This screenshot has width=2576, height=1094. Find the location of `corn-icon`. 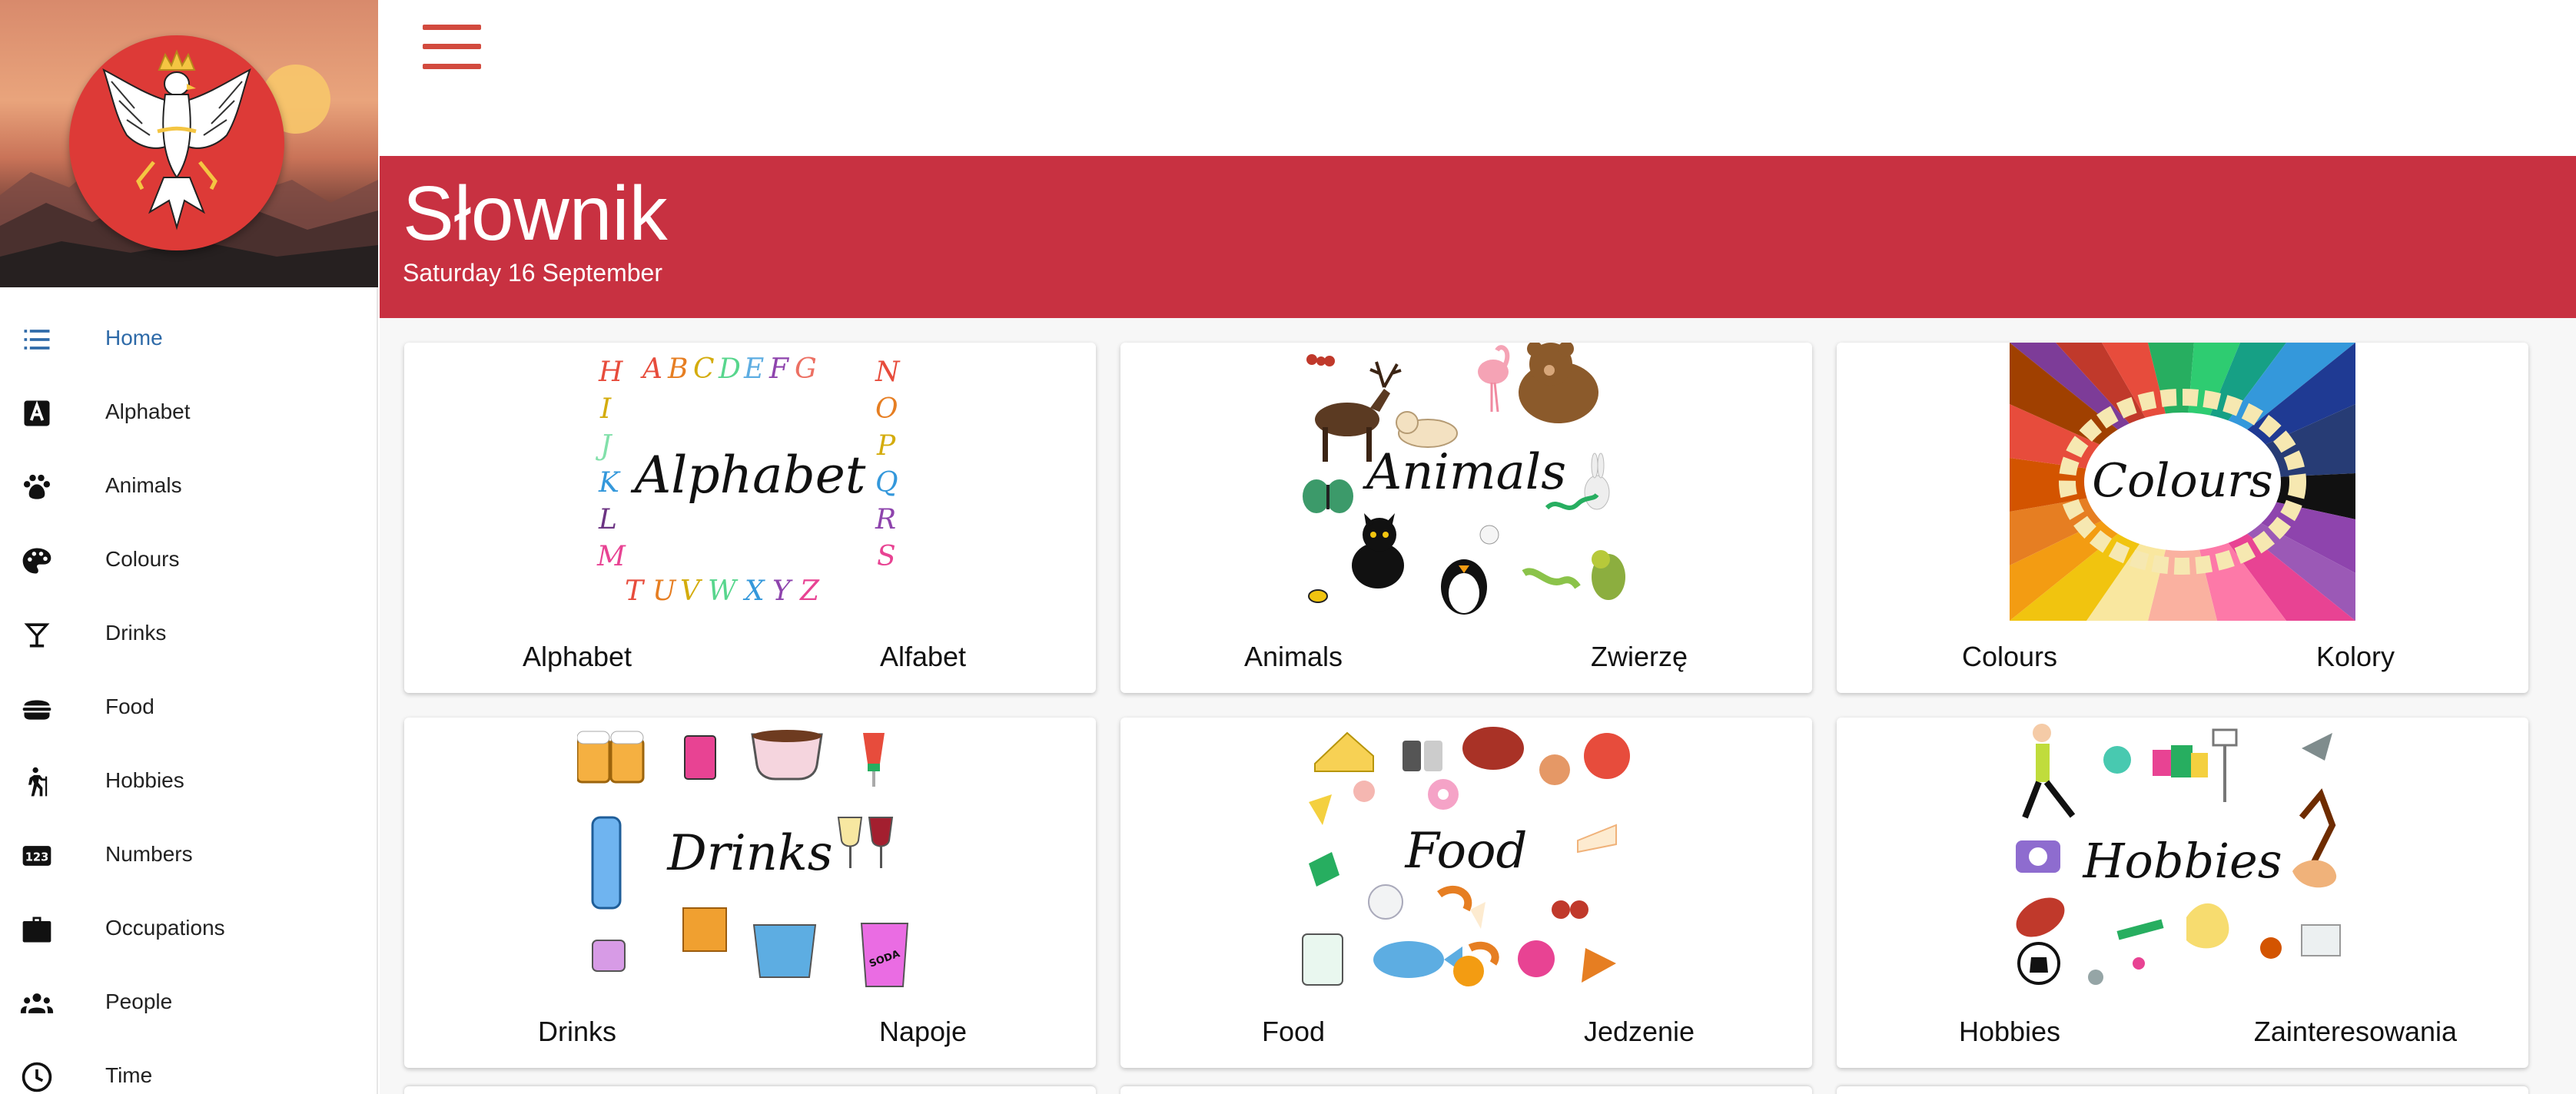

corn-icon is located at coordinates (1320, 809).